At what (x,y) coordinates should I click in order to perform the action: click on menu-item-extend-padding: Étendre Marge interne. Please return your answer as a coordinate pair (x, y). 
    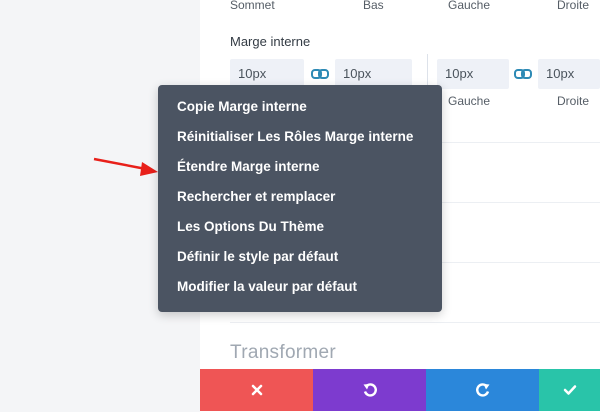
    Looking at the image, I should click on (300, 171).